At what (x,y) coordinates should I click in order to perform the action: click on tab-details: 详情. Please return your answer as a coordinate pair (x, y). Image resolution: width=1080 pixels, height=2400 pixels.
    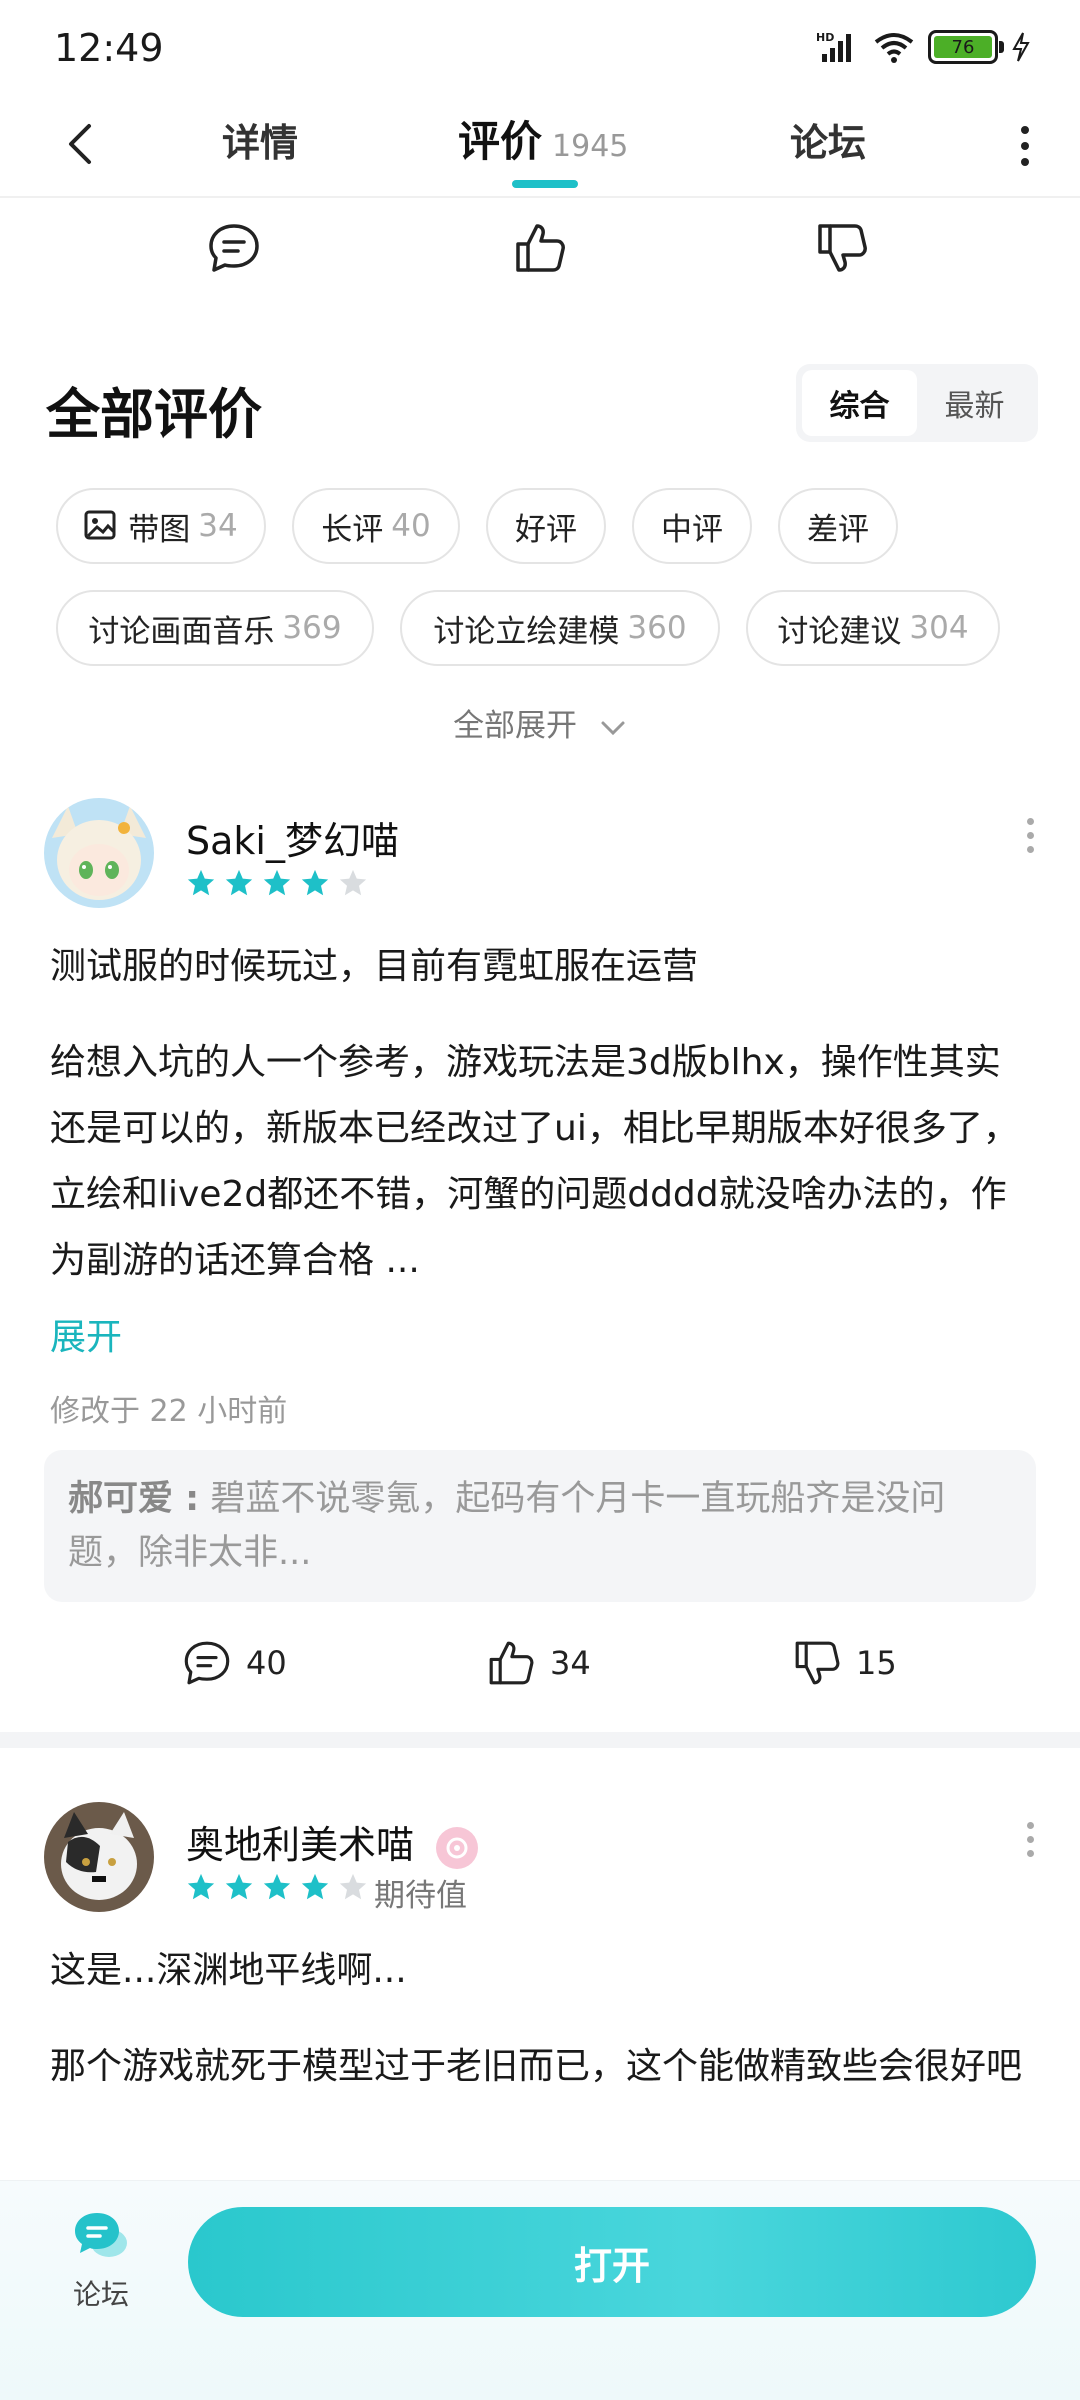
    Looking at the image, I should click on (260, 139).